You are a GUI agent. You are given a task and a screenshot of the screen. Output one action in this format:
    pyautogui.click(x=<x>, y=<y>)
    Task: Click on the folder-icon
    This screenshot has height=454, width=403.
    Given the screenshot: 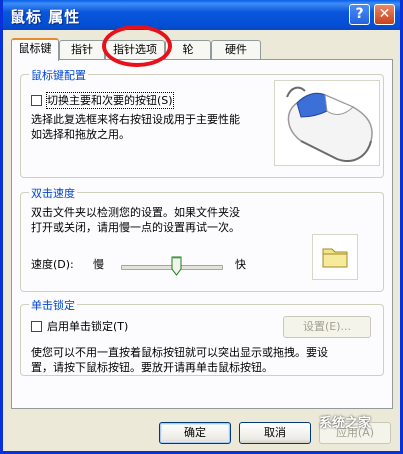 What is the action you would take?
    pyautogui.click(x=335, y=257)
    